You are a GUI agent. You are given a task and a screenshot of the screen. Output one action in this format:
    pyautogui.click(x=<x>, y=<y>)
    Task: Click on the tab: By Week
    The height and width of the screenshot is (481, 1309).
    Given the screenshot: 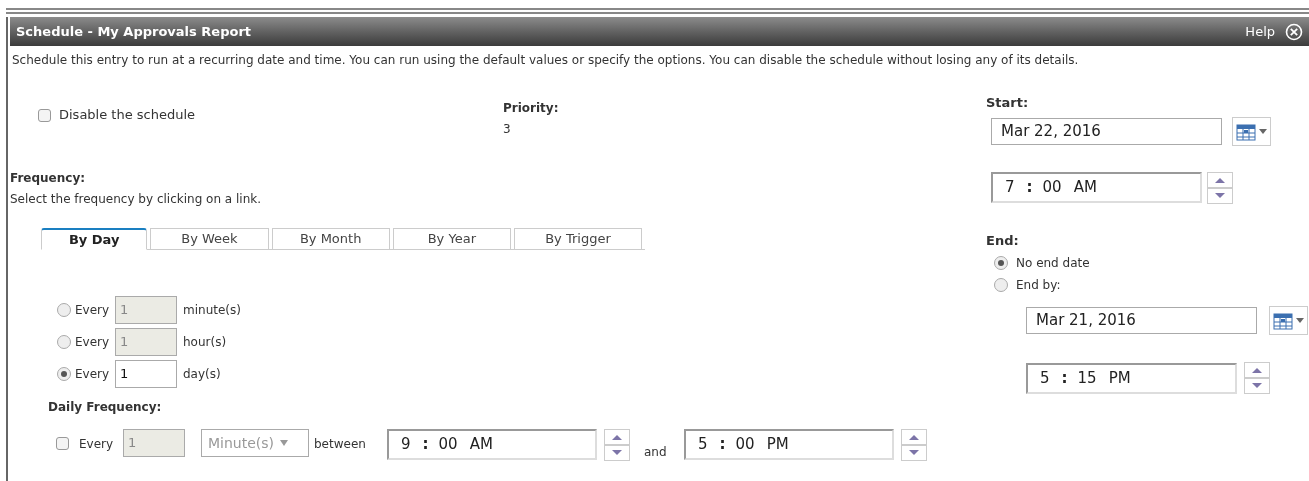 What is the action you would take?
    pyautogui.click(x=209, y=239)
    